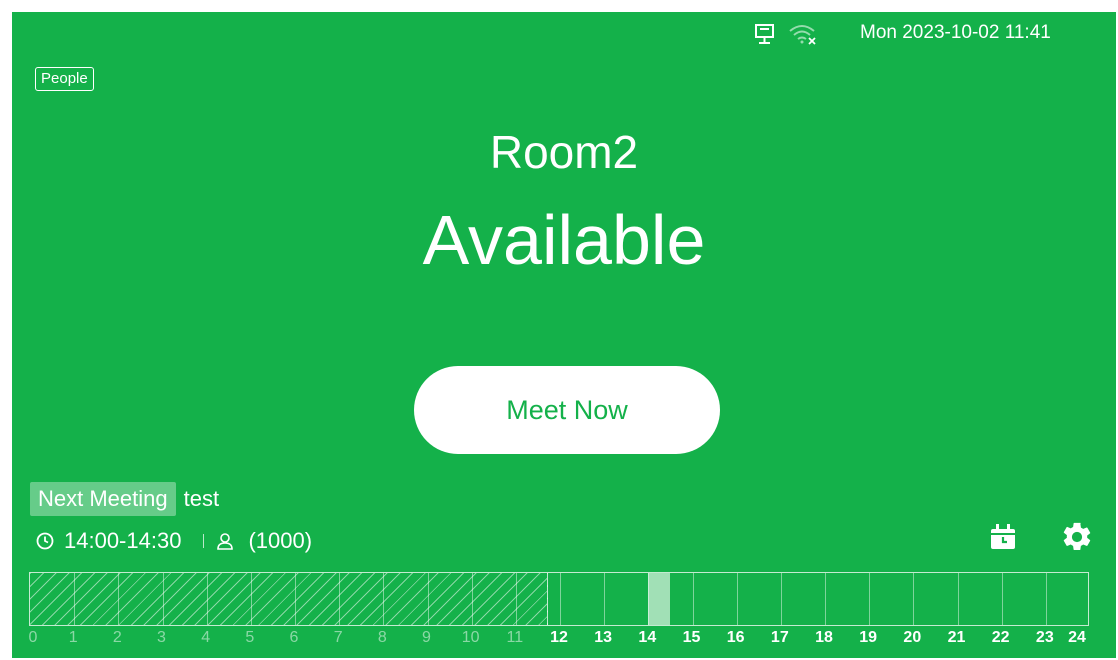  What do you see at coordinates (225, 541) in the screenshot?
I see `person-icon` at bounding box center [225, 541].